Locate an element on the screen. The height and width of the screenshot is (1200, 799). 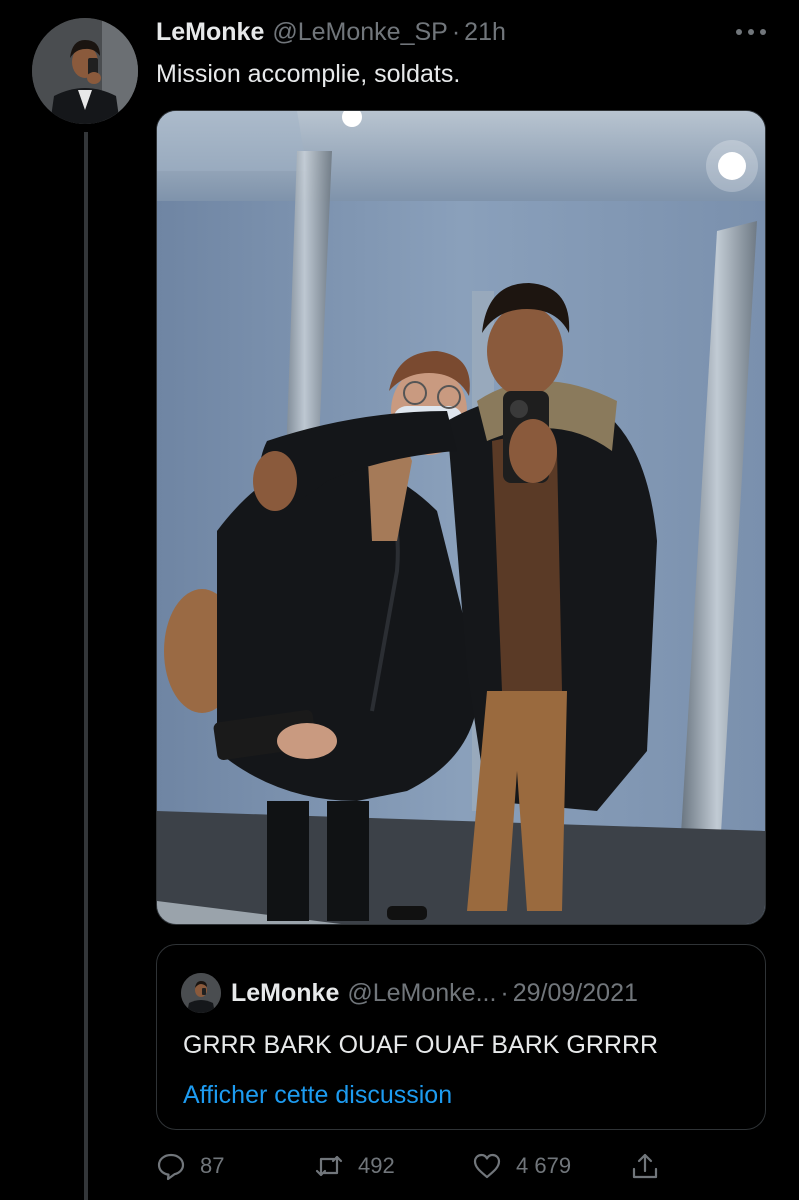
timestamp: 21h is located at coordinates (485, 32).